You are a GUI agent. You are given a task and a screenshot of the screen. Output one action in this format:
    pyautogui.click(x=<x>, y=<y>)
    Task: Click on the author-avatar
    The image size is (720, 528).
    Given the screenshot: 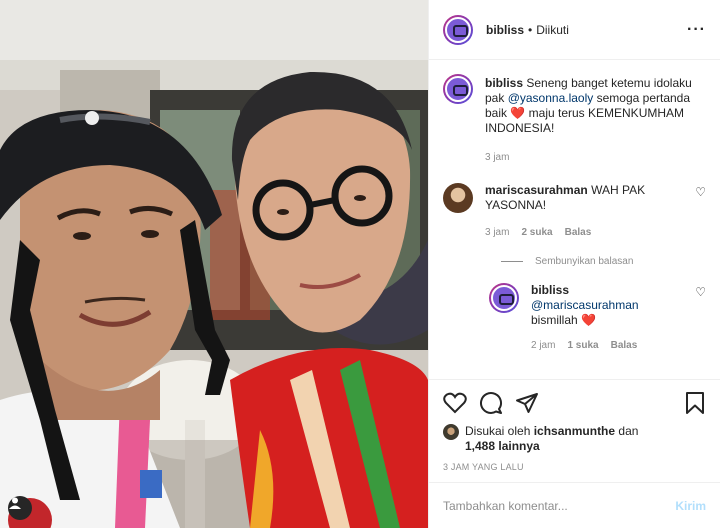 What is the action you would take?
    pyautogui.click(x=458, y=29)
    